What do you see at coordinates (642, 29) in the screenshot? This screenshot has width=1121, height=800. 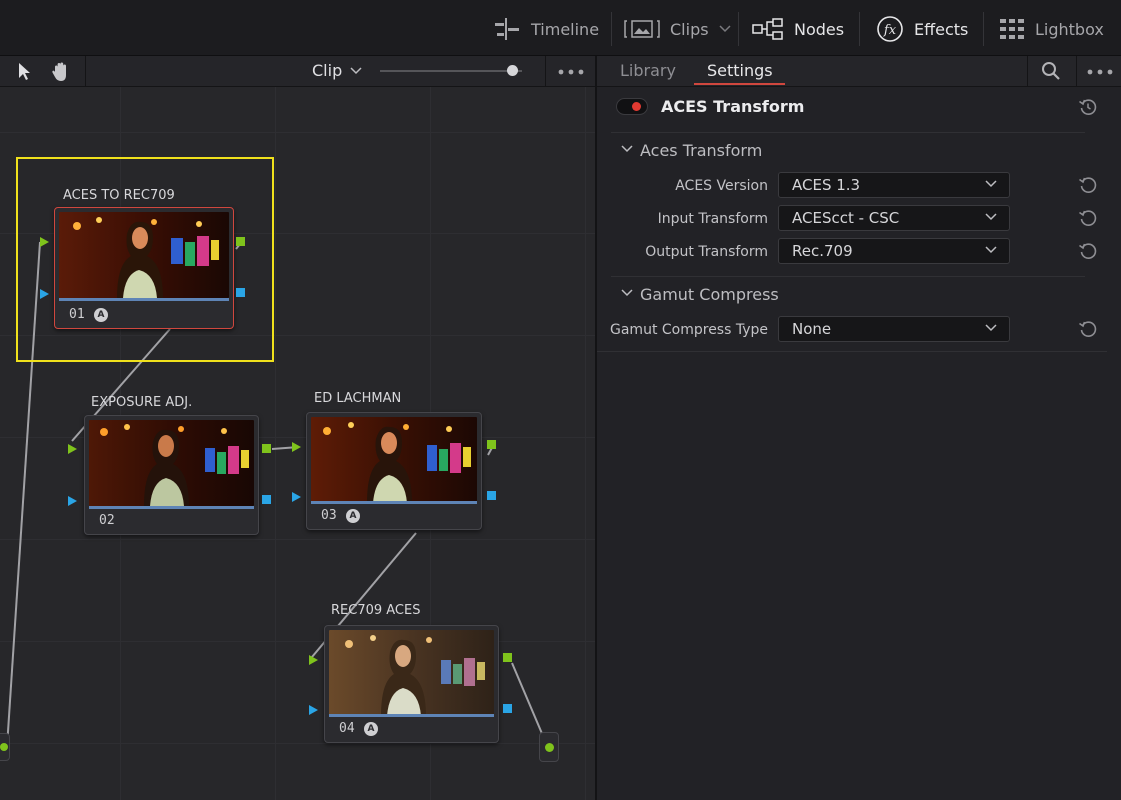 I see `clips-icon` at bounding box center [642, 29].